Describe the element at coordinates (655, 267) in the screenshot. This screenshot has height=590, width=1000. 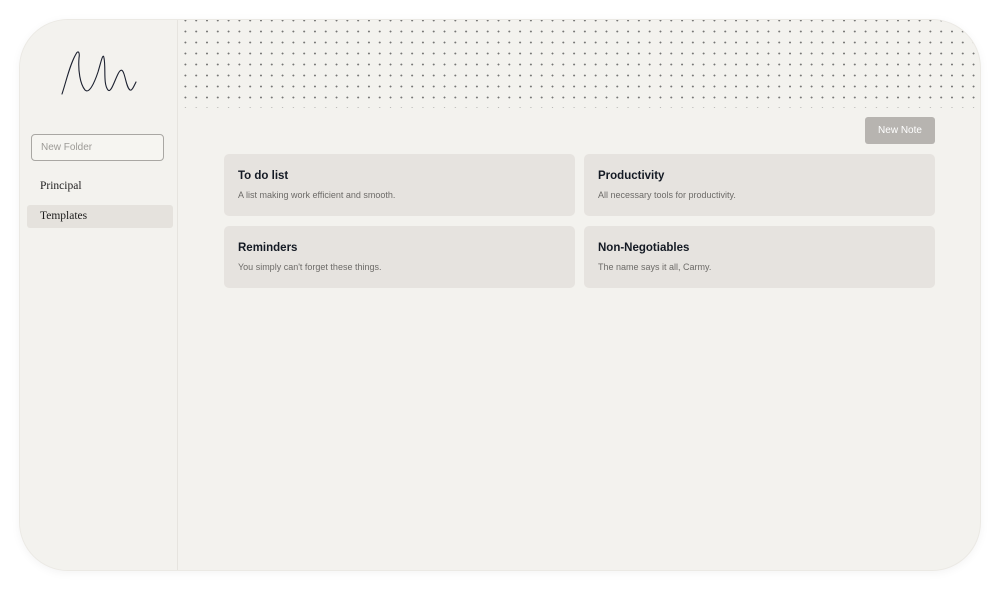
I see `note-description: The name says it all, Carmy.` at that location.